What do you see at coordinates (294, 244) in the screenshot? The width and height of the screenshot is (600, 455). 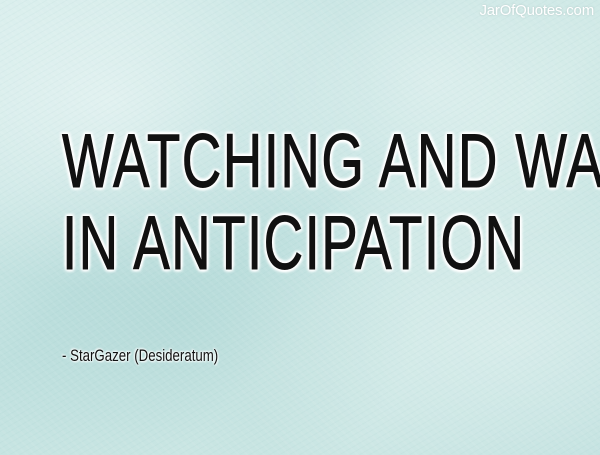 I see `quote-line-2: IN ANTICIPATION` at bounding box center [294, 244].